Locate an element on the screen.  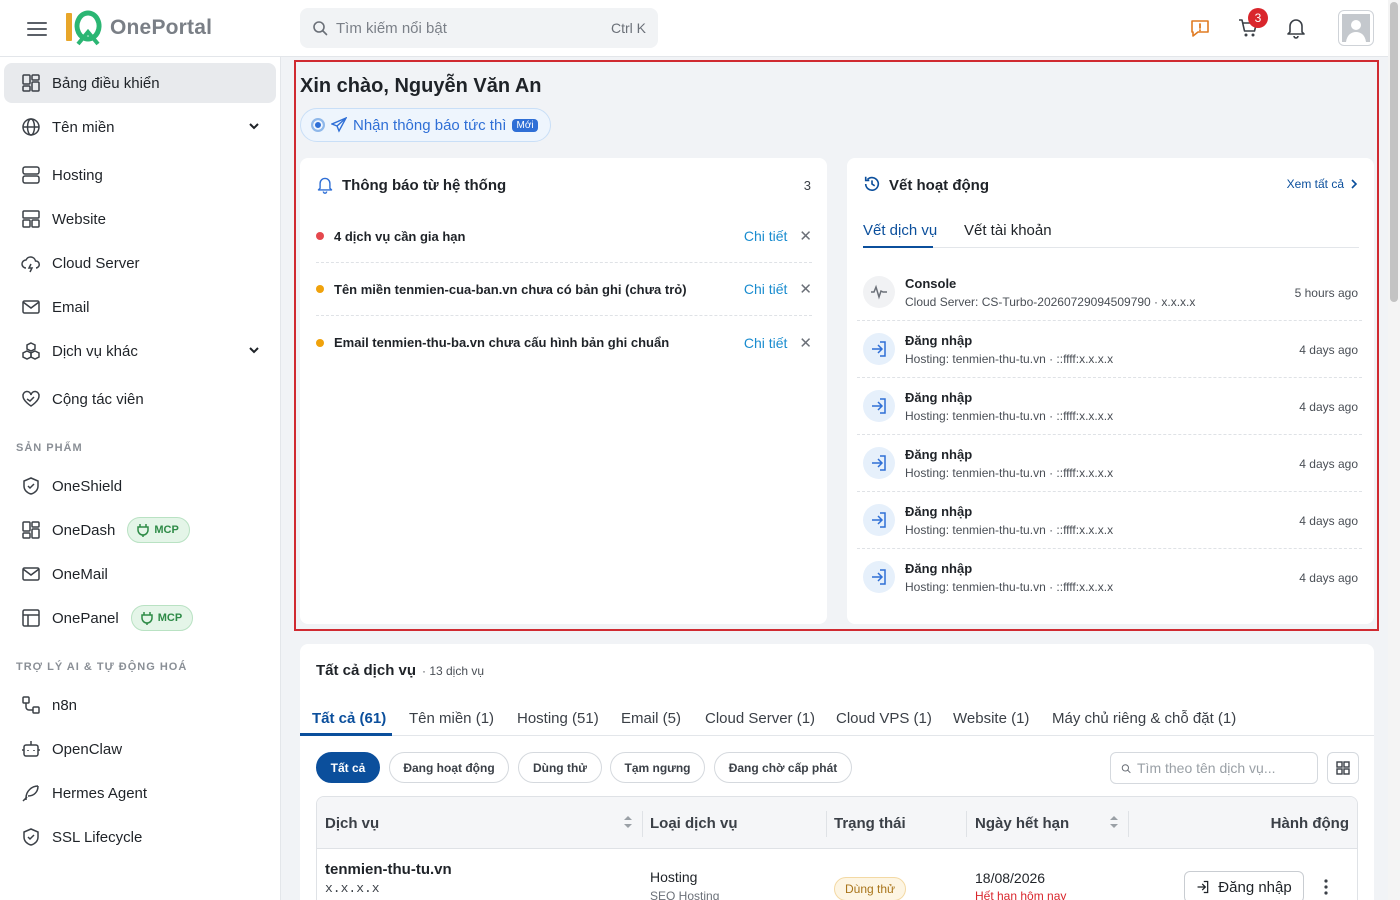
workflow-icon is located at coordinates (31, 705).